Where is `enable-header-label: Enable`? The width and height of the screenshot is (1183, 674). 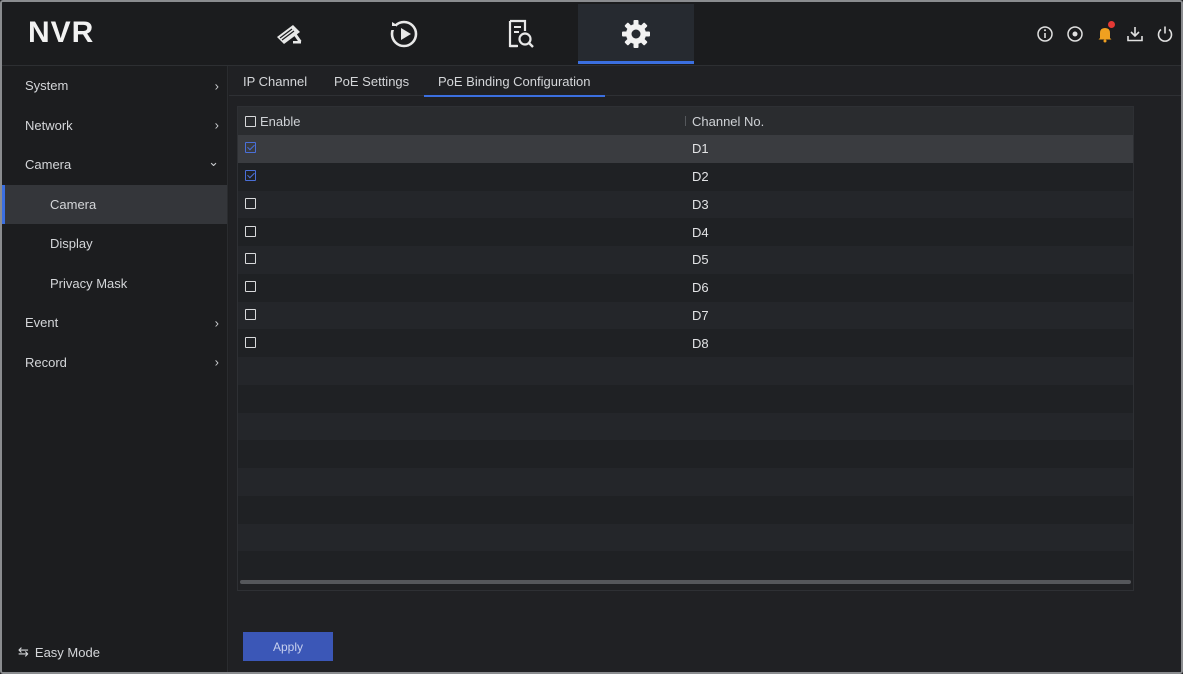
enable-header-label: Enable is located at coordinates (280, 121).